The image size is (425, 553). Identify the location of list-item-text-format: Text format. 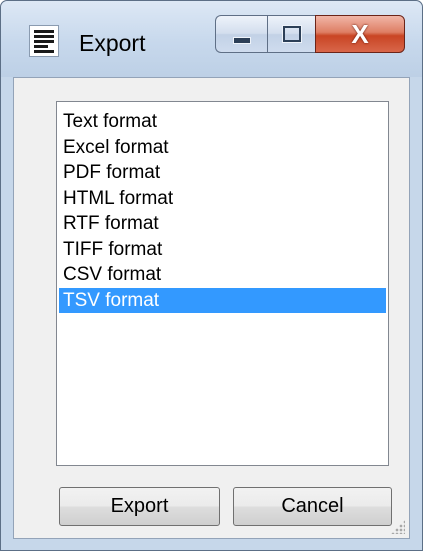
(222, 122).